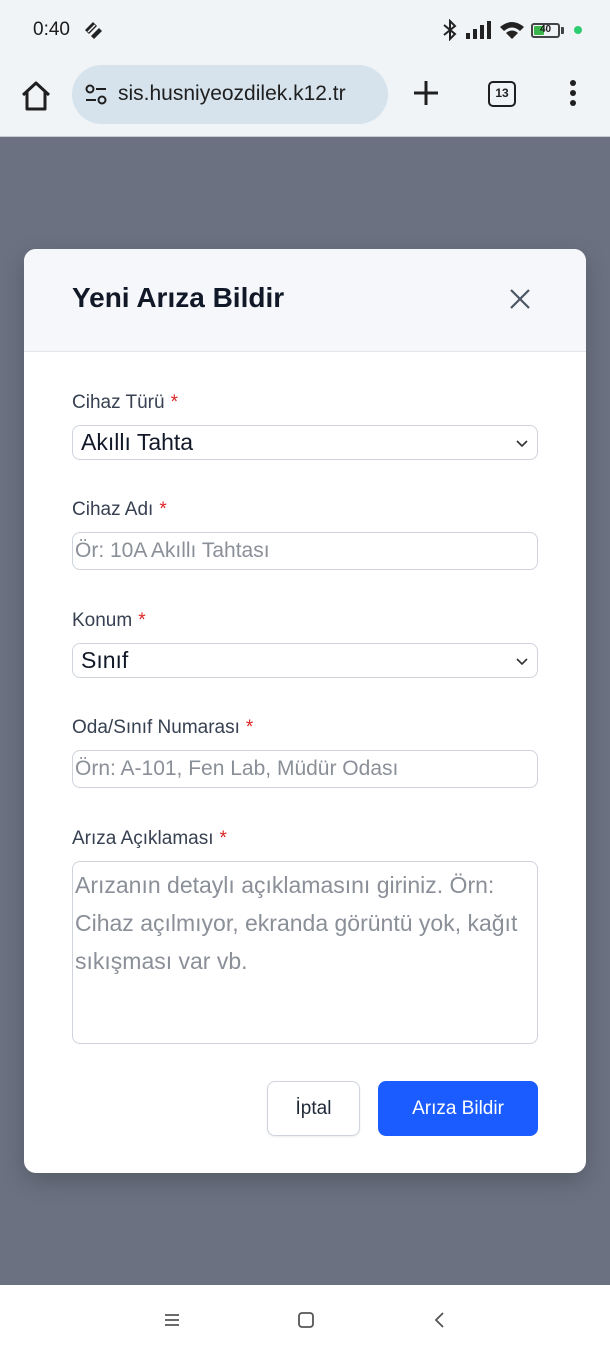 The image size is (610, 1356). I want to click on battery-tip, so click(562, 30).